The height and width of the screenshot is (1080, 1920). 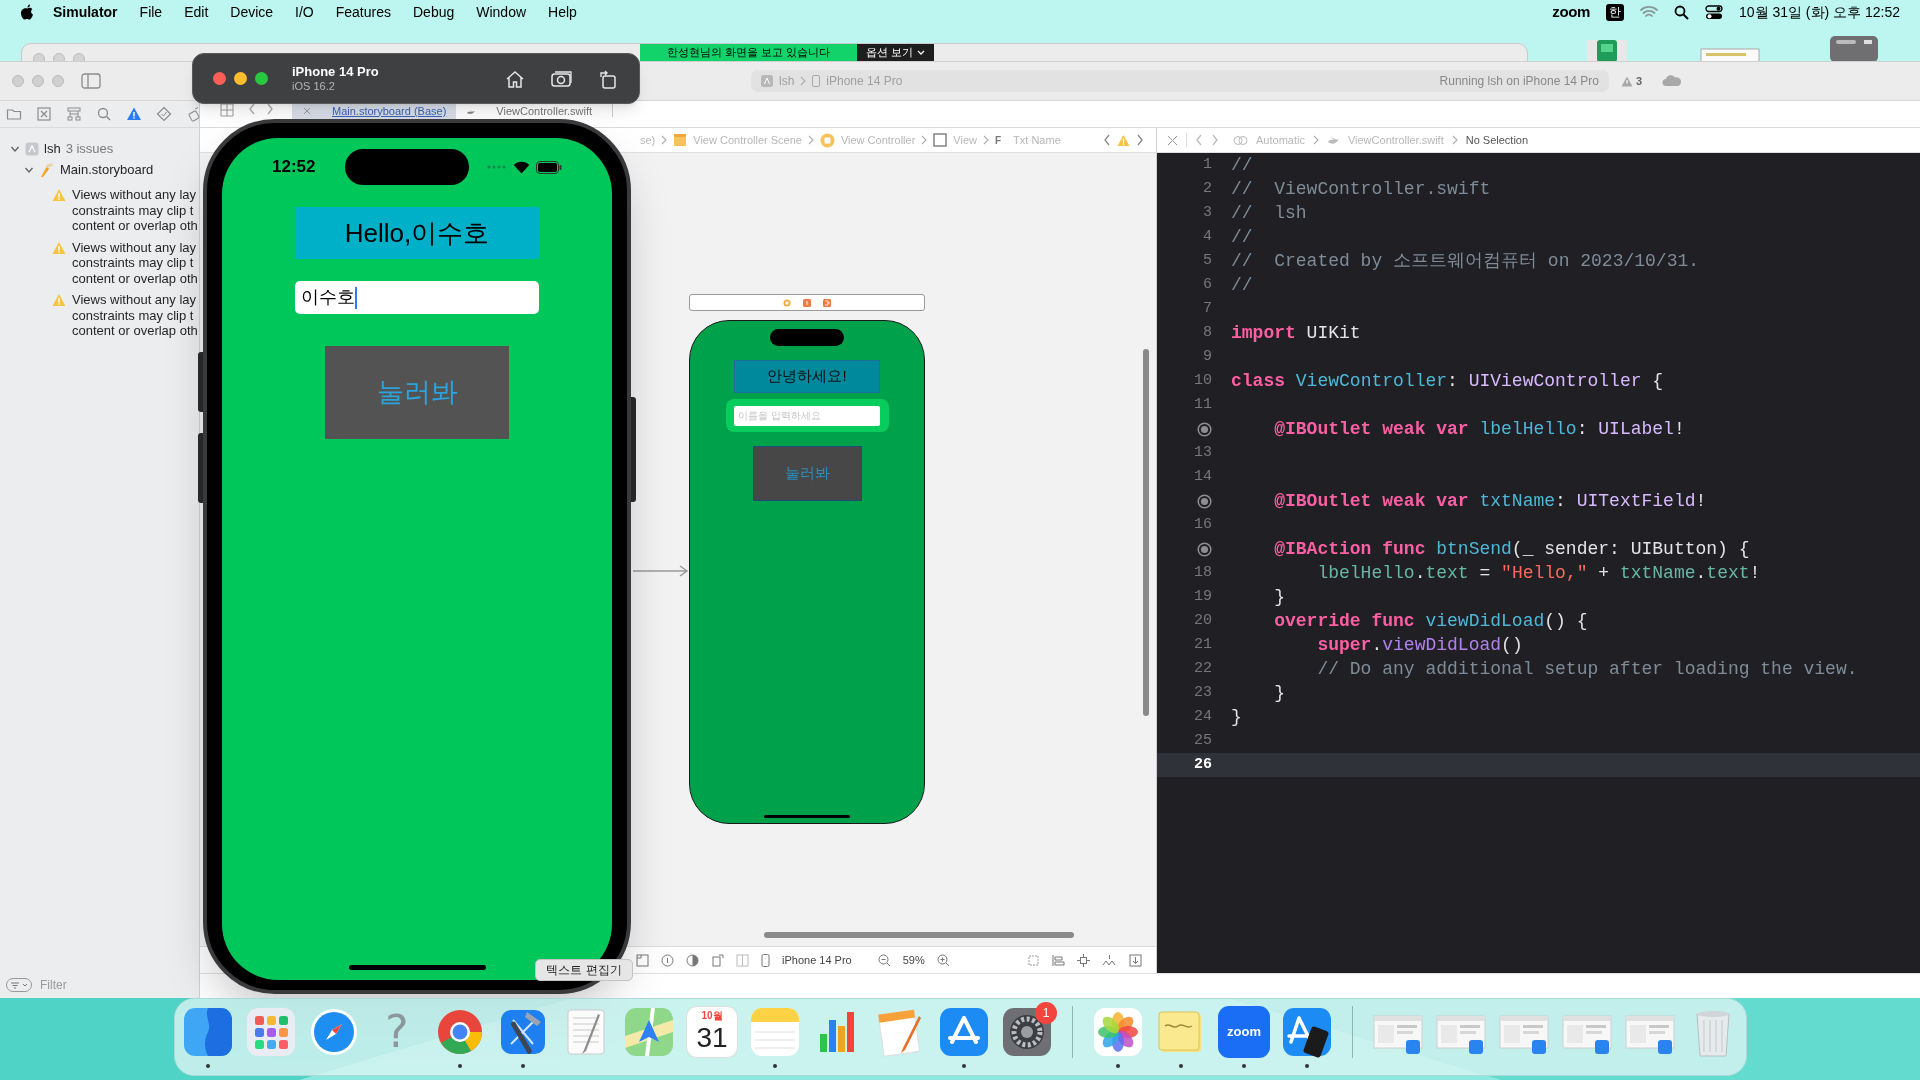 I want to click on code-line: class ViewController: UIViewController {, so click(x=1447, y=381).